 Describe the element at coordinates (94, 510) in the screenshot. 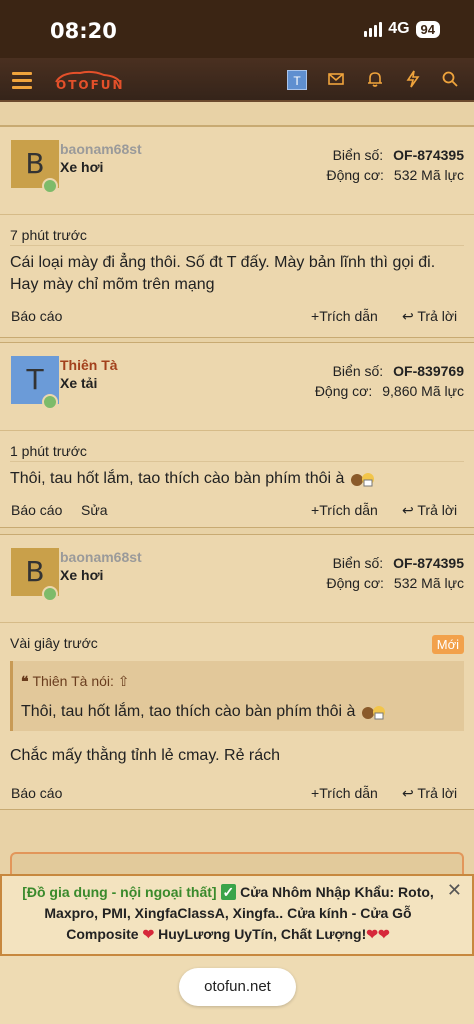

I see `edit-link: Sửa` at that location.